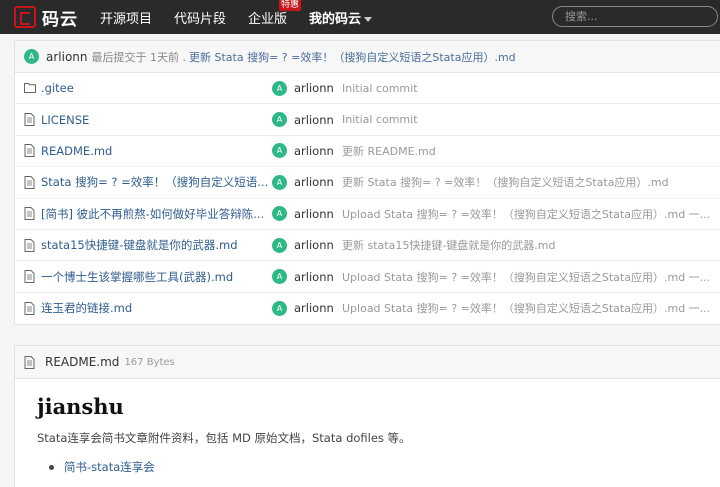 The width and height of the screenshot is (720, 487). Describe the element at coordinates (368, 19) in the screenshot. I see `chevron-down-icon` at that location.